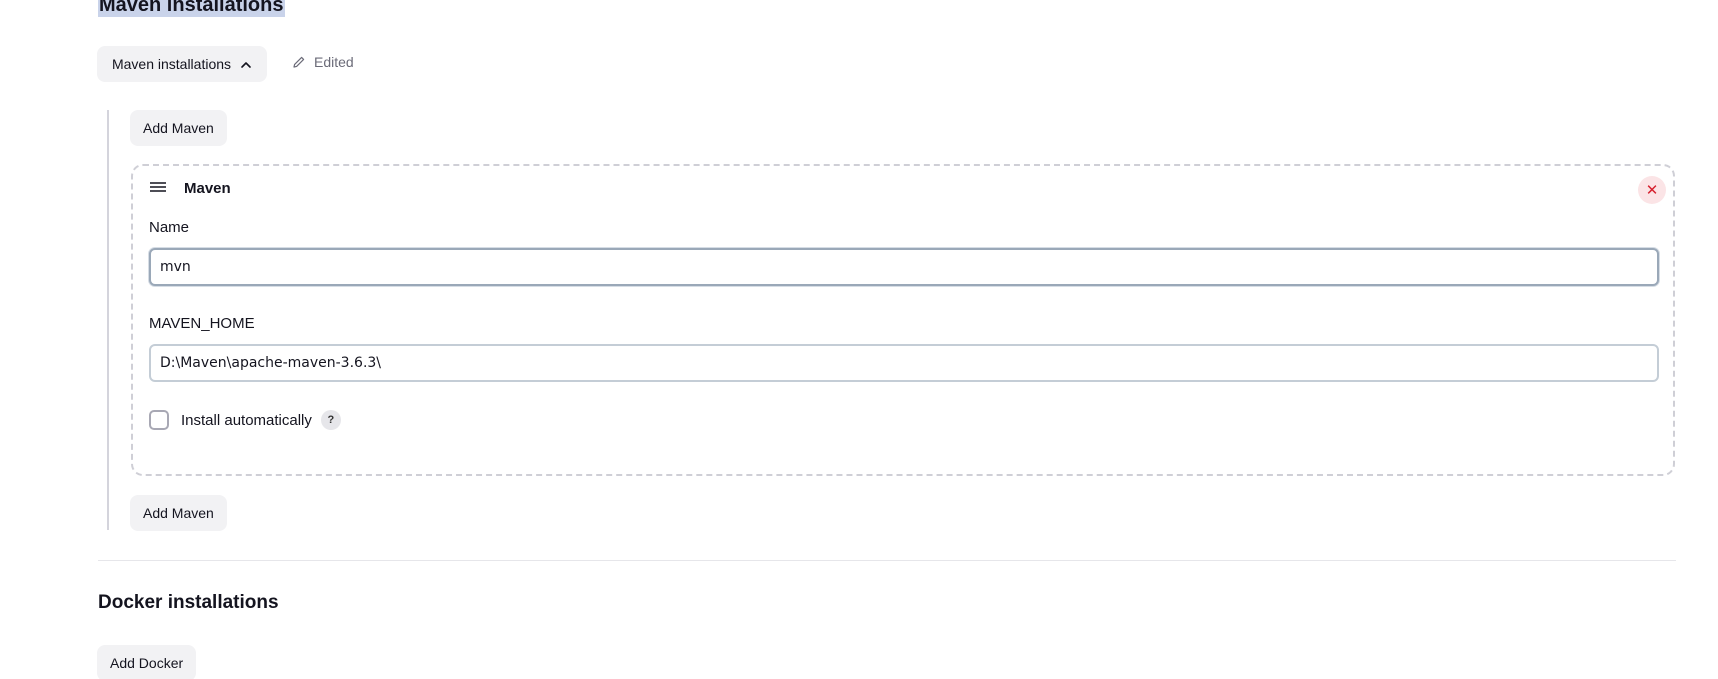 The height and width of the screenshot is (679, 1718). What do you see at coordinates (207, 188) in the screenshot?
I see `card-title: Maven` at bounding box center [207, 188].